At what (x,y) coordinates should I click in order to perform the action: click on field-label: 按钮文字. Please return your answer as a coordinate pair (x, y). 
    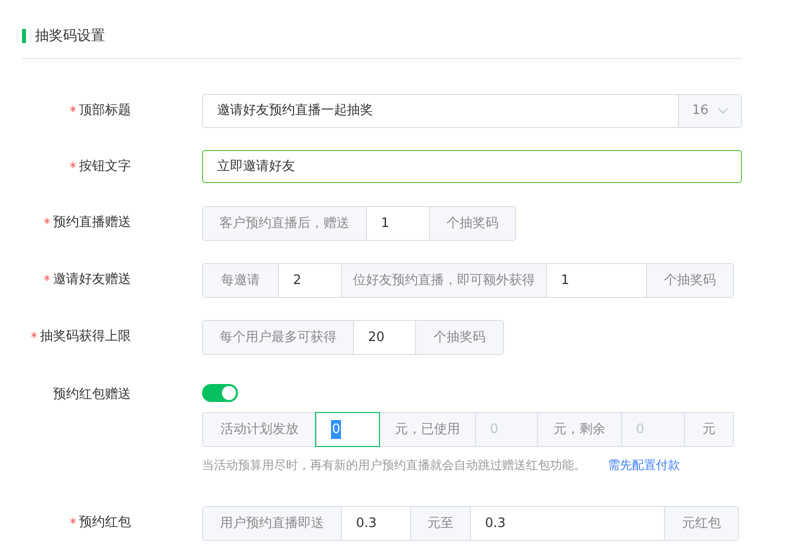
    Looking at the image, I should click on (100, 167).